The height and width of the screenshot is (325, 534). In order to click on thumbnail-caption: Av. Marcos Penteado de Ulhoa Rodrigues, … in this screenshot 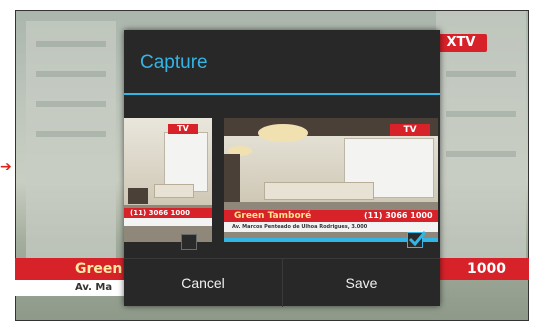, I will do `click(300, 227)`.